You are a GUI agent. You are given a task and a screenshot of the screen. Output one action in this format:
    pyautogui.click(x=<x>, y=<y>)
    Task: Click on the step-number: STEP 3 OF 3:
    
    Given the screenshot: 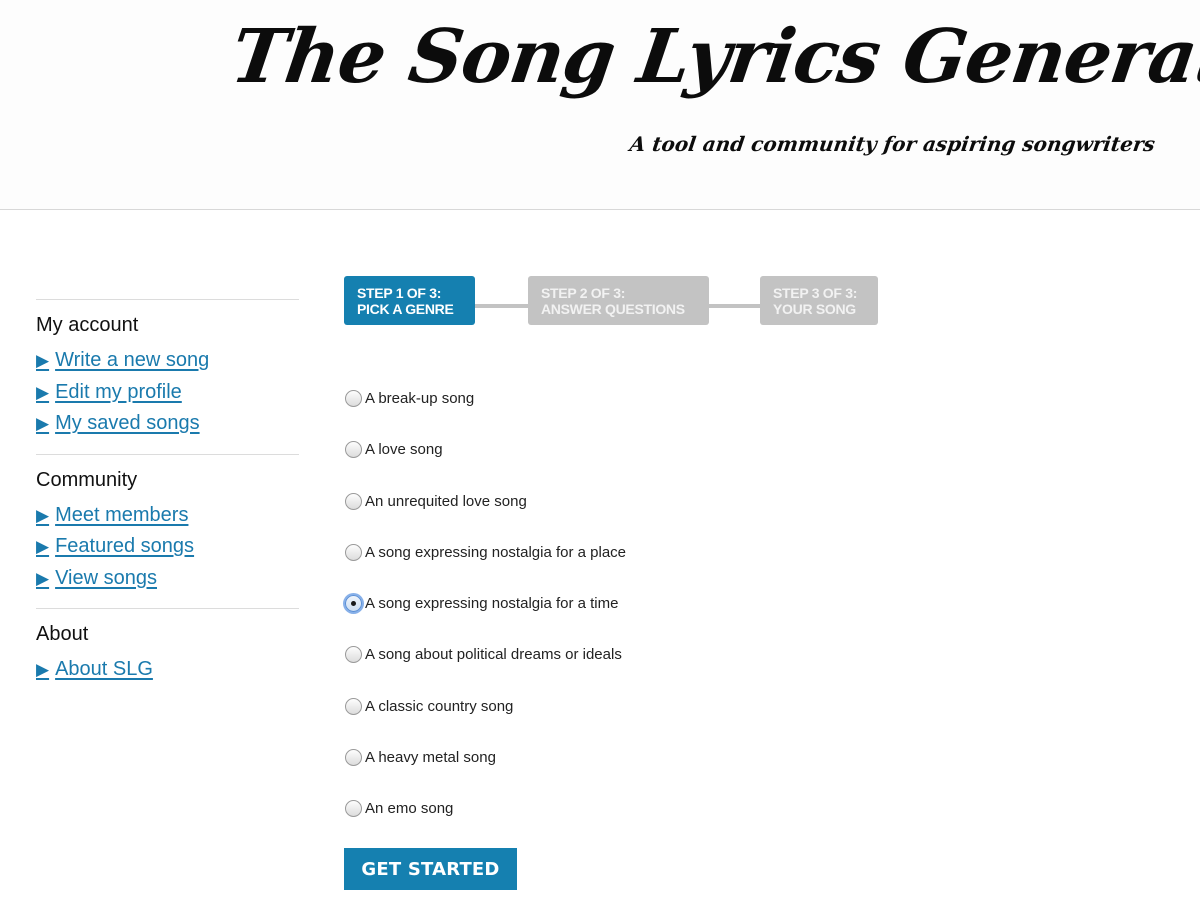 What is the action you would take?
    pyautogui.click(x=815, y=293)
    